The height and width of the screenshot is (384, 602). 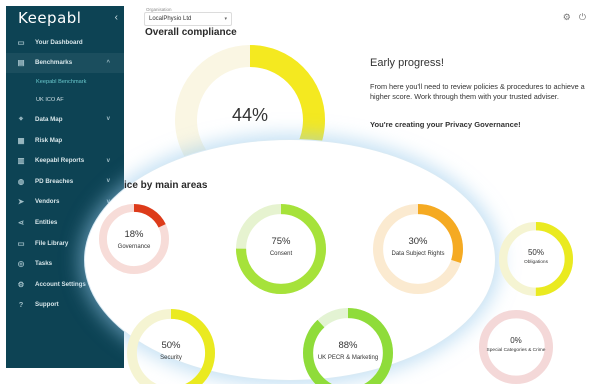 I want to click on reports-icon: ▥, so click(x=21, y=161).